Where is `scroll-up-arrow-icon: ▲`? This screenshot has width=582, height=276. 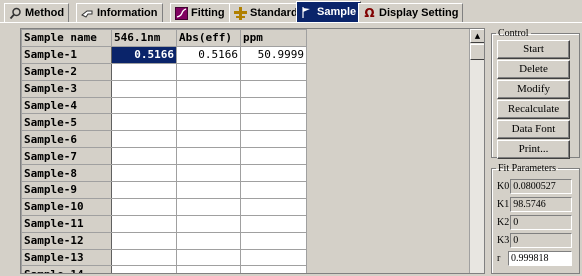 scroll-up-arrow-icon: ▲ is located at coordinates (477, 36).